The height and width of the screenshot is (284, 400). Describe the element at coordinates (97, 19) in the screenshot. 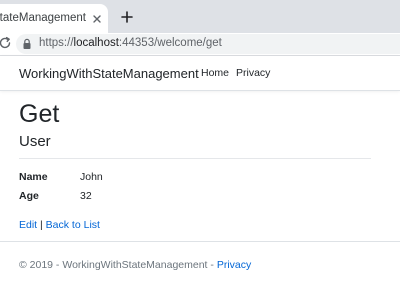

I see `close-icon` at that location.